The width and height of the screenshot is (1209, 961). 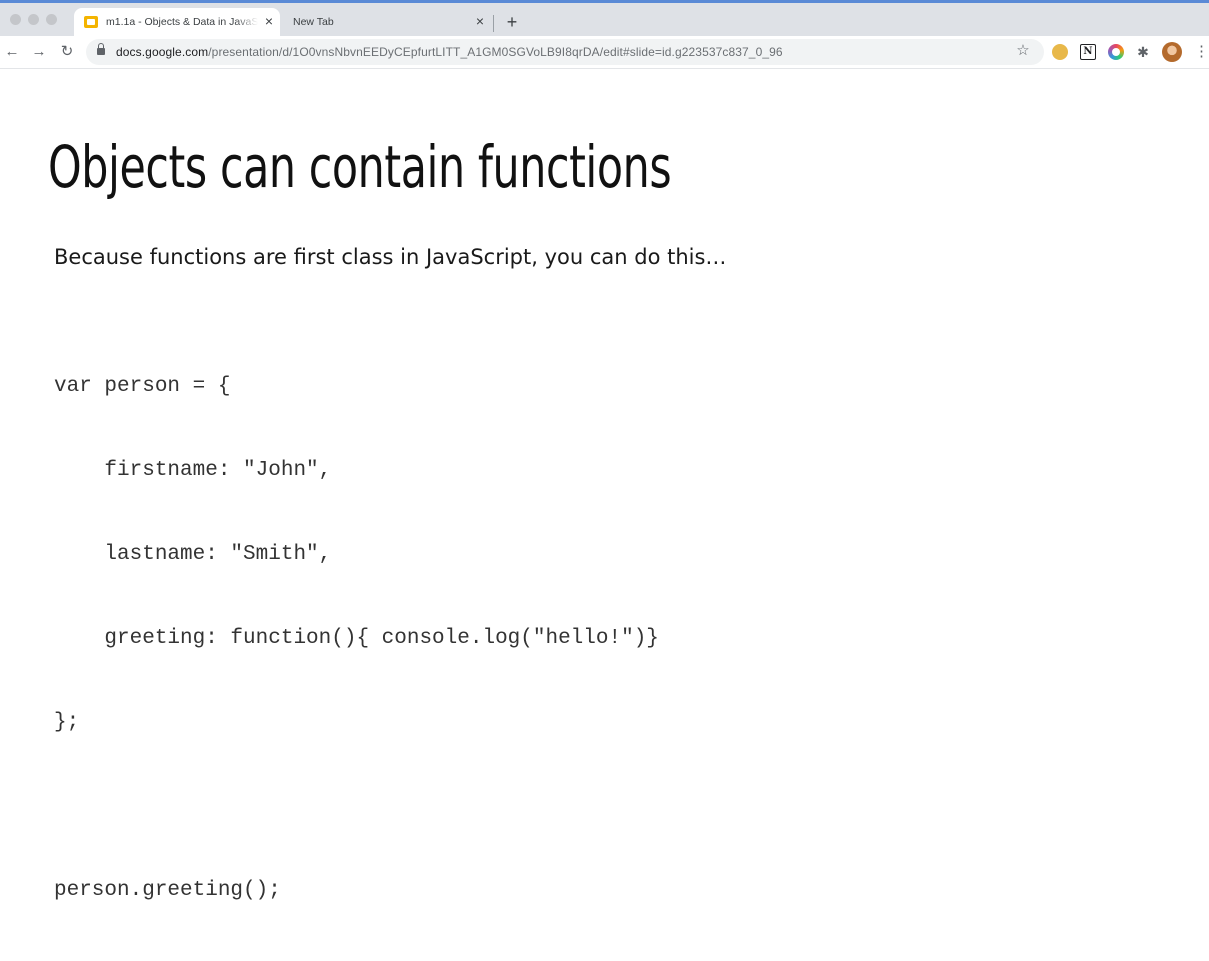 What do you see at coordinates (313, 22) in the screenshot?
I see `tab-title: New Tab` at bounding box center [313, 22].